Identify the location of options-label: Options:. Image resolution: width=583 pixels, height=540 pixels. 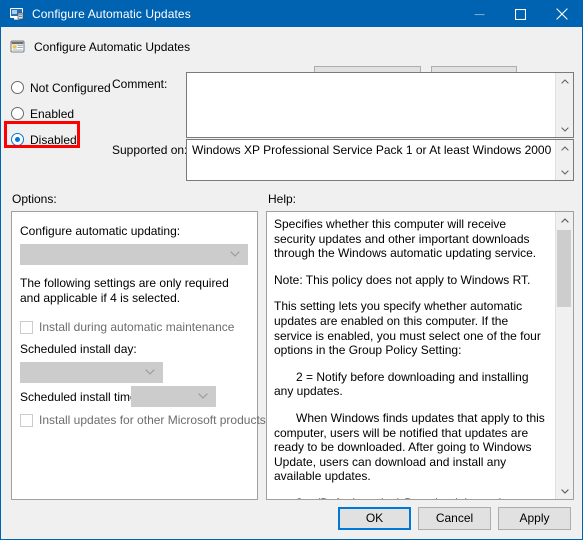
(34, 199).